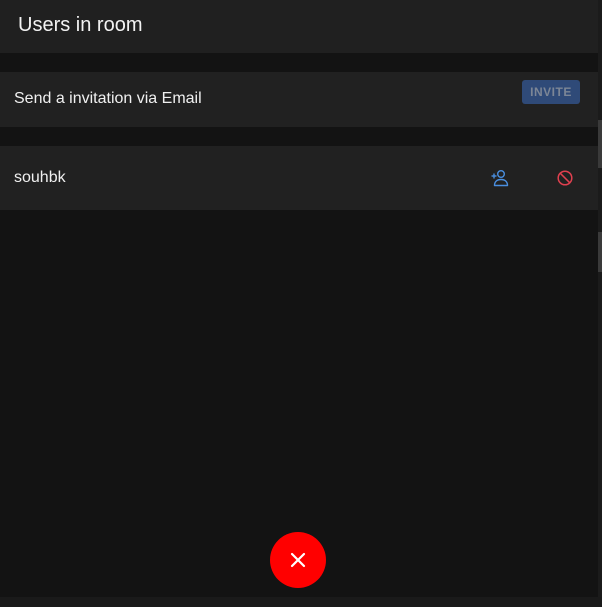 This screenshot has height=607, width=602. What do you see at coordinates (600, 144) in the screenshot?
I see `scrollbar-thumb` at bounding box center [600, 144].